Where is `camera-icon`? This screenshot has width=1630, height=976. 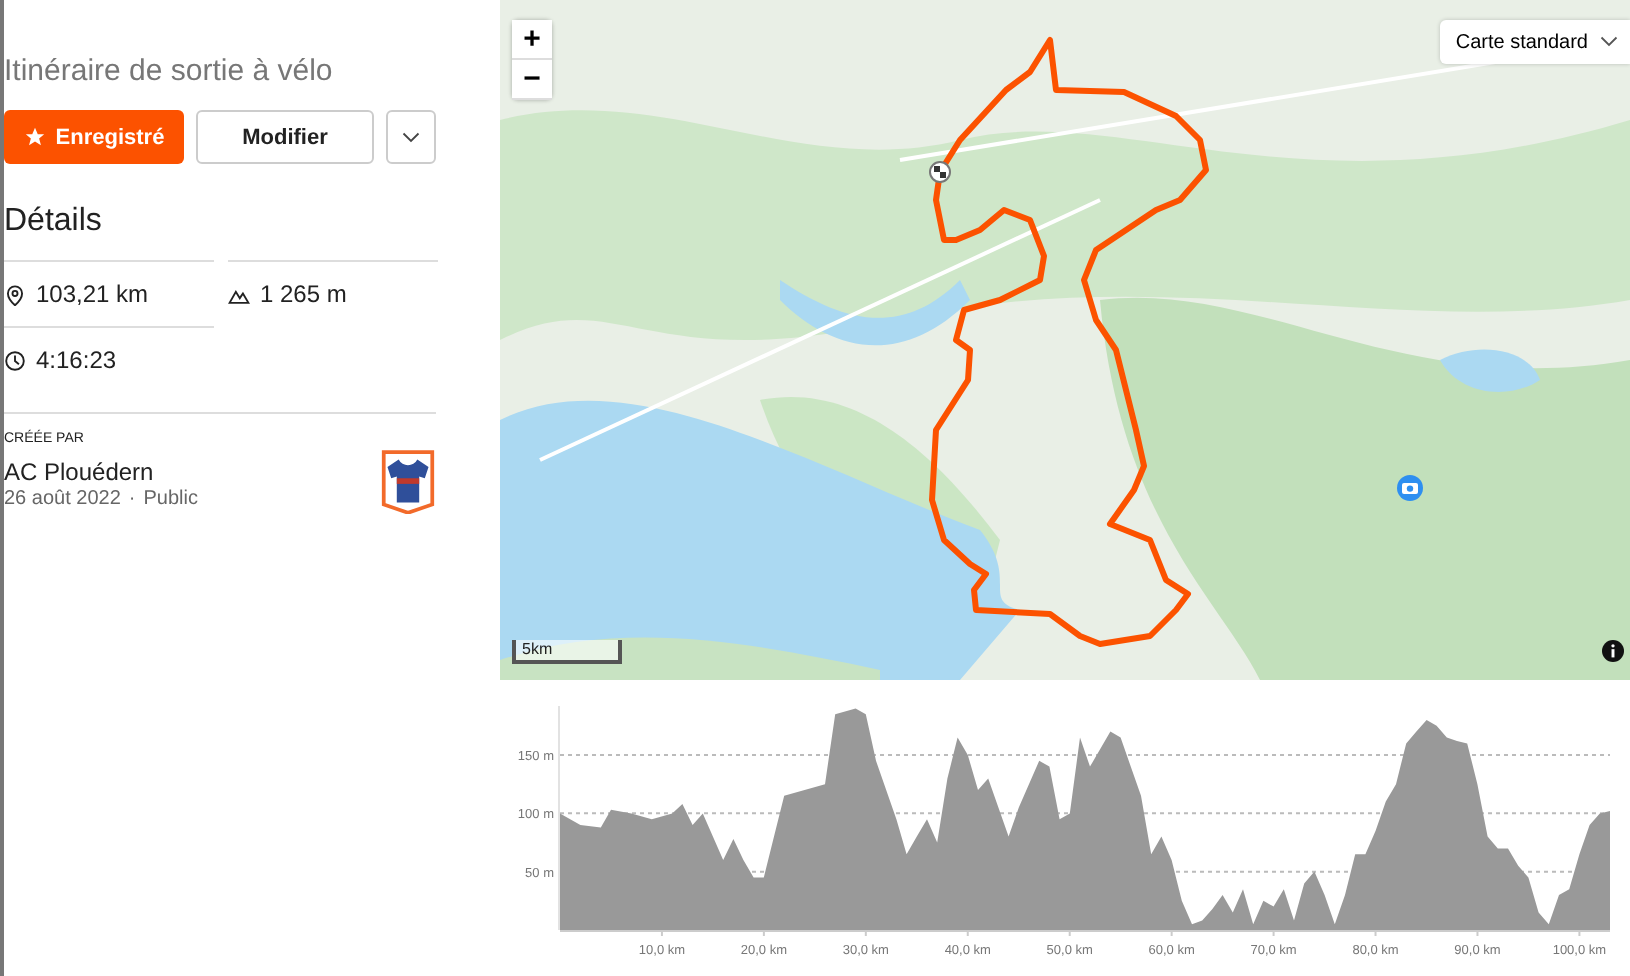
camera-icon is located at coordinates (1410, 488).